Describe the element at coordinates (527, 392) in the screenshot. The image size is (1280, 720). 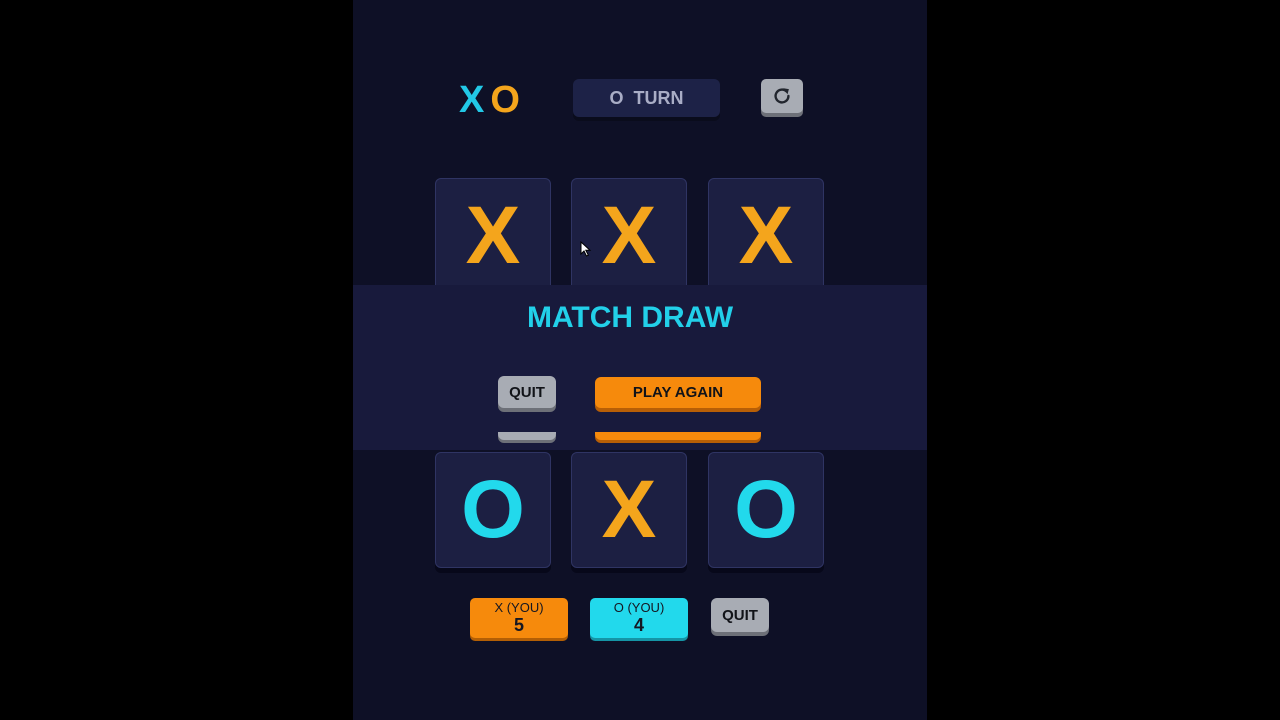
I see `overlay-quit-button: QUIT` at that location.